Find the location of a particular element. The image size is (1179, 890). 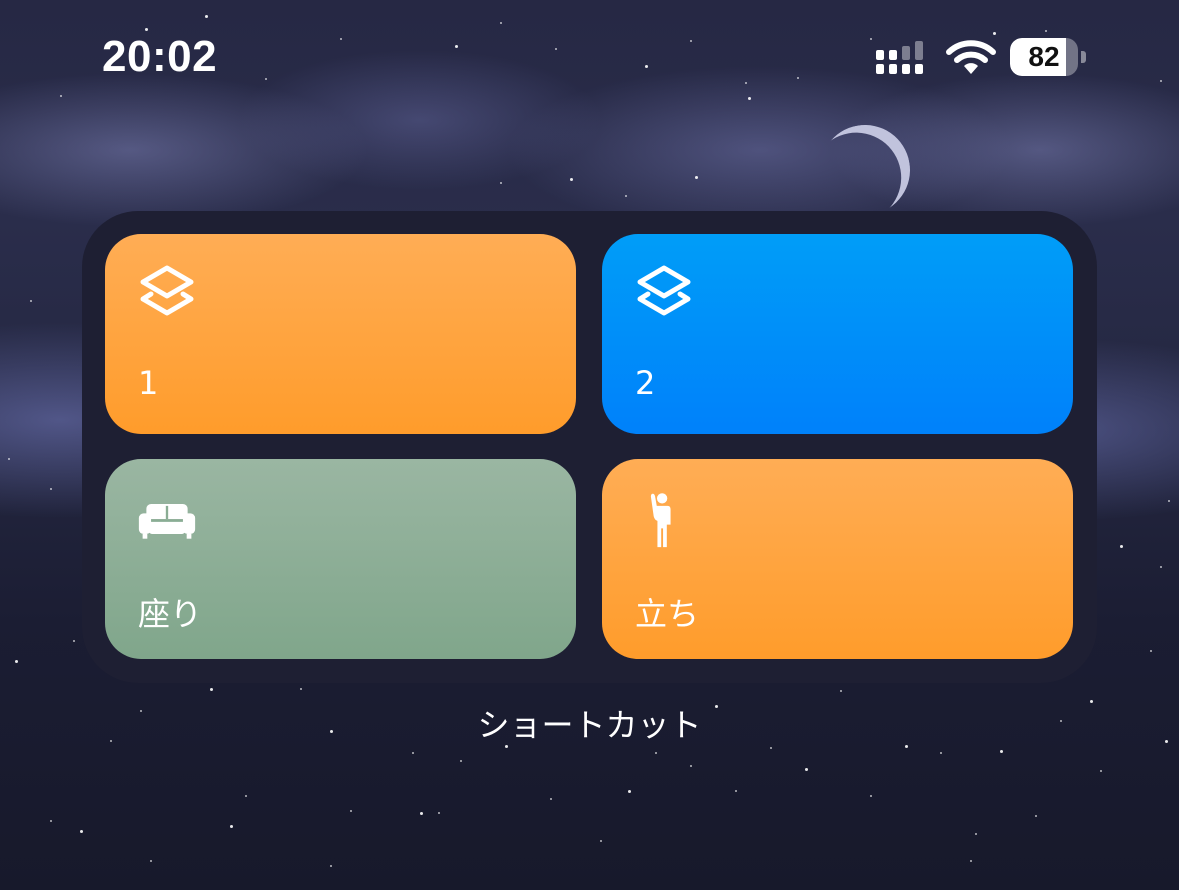

battery-body: 82 is located at coordinates (1044, 57).